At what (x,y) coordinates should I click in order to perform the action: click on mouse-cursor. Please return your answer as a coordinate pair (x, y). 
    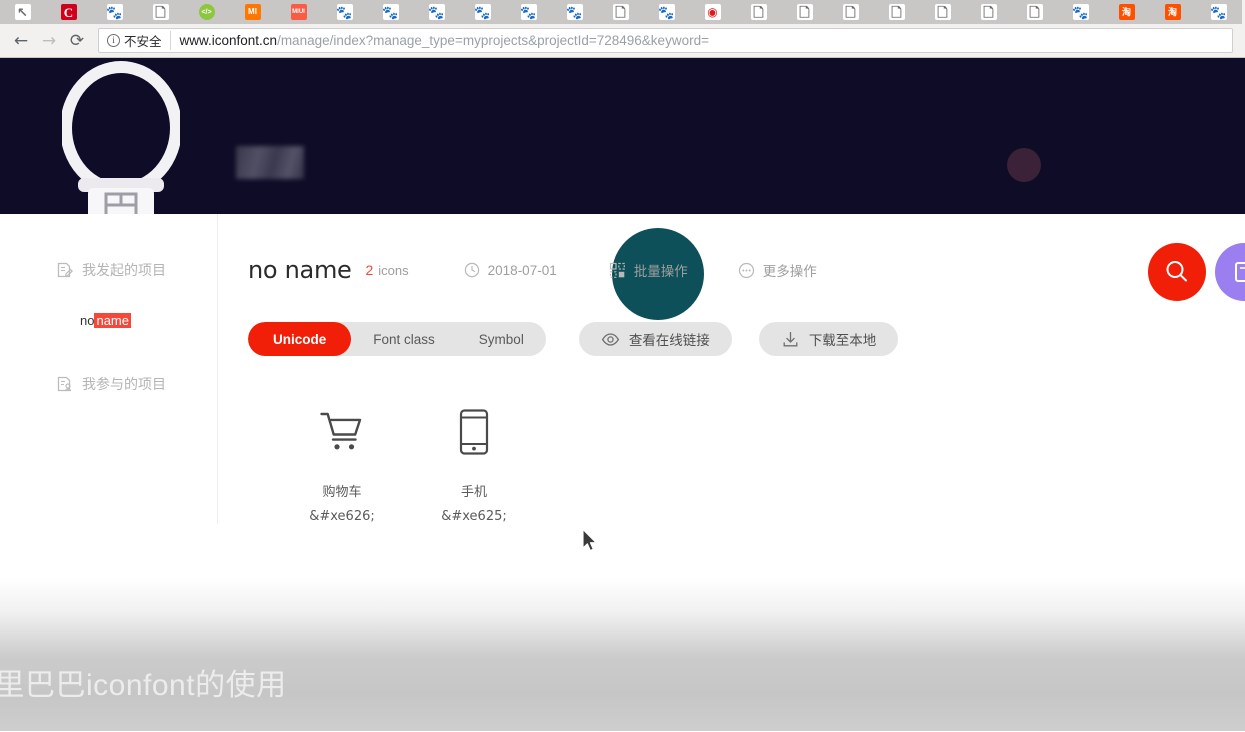
    Looking at the image, I should click on (589, 540).